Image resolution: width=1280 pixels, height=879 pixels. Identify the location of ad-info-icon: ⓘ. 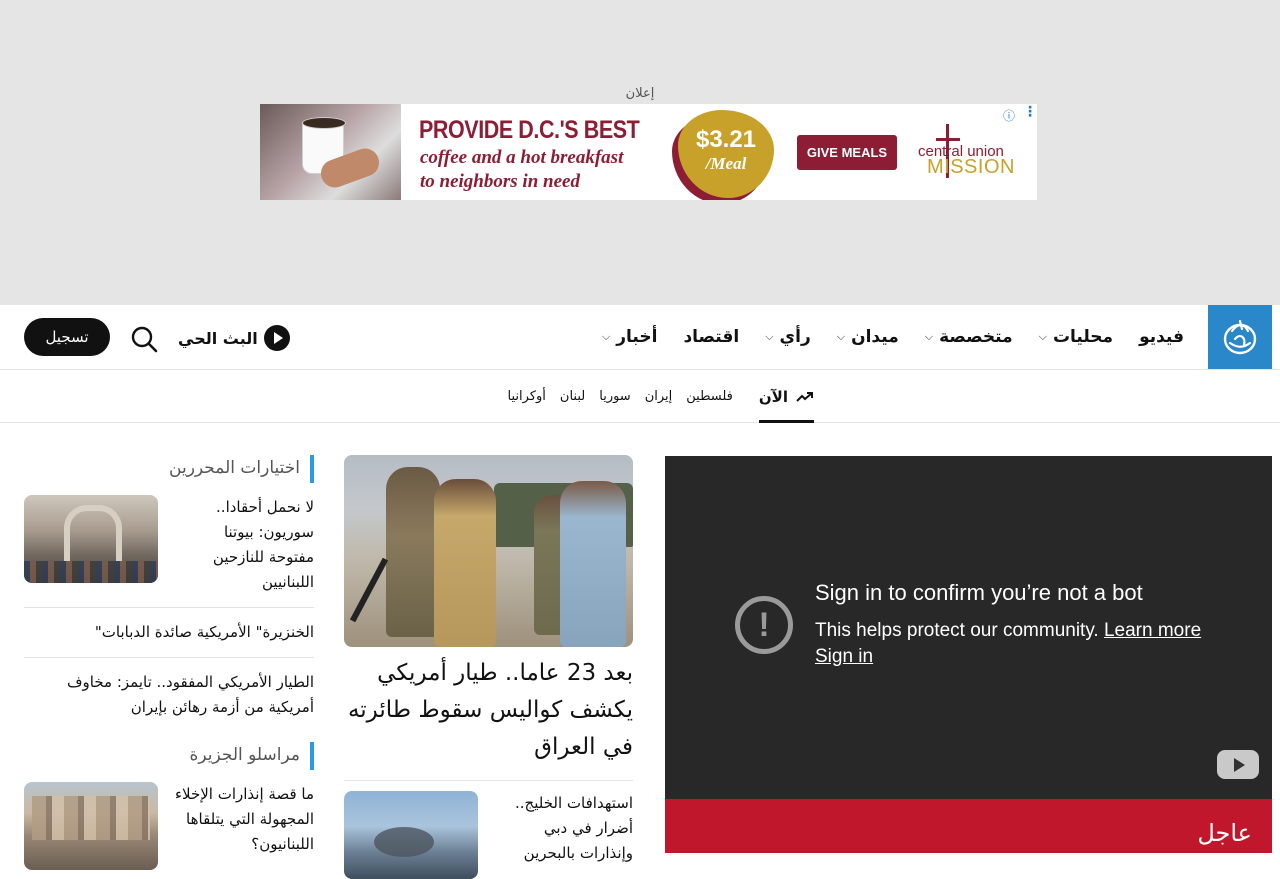
(1009, 115).